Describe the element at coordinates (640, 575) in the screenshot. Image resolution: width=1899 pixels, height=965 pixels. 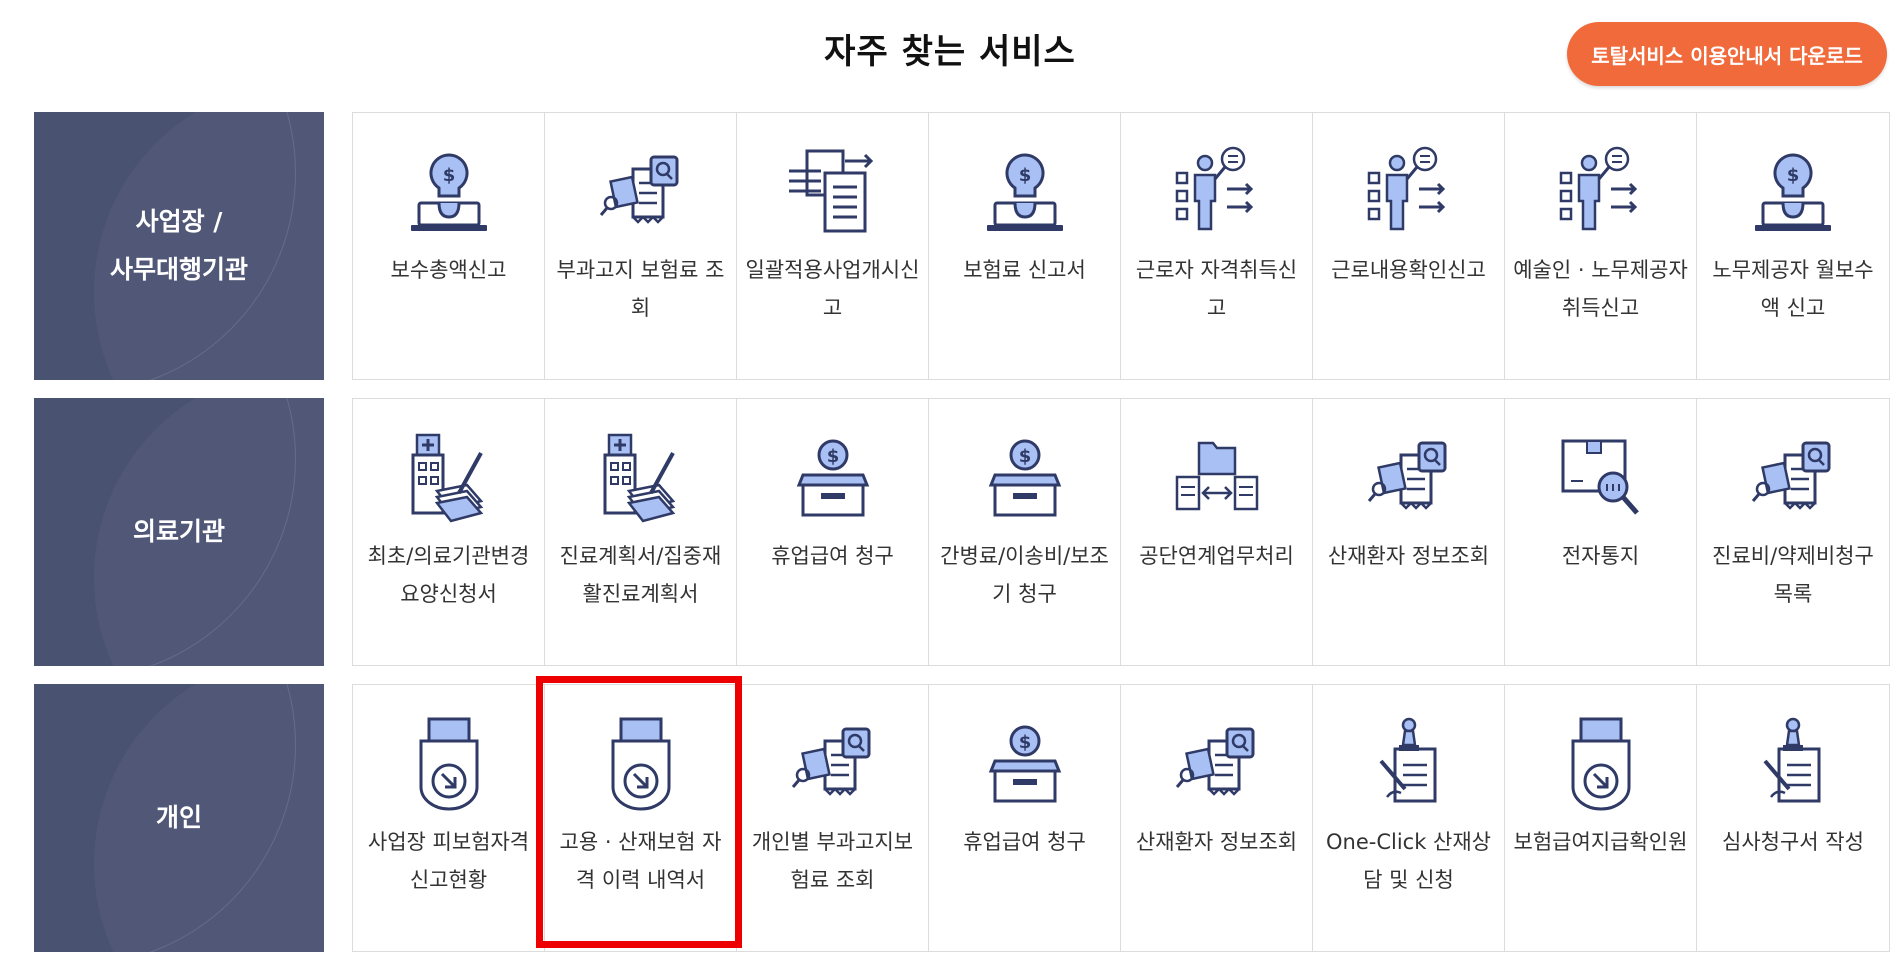
I see `service-label: 진료계획서/집중재활진료계획서` at that location.